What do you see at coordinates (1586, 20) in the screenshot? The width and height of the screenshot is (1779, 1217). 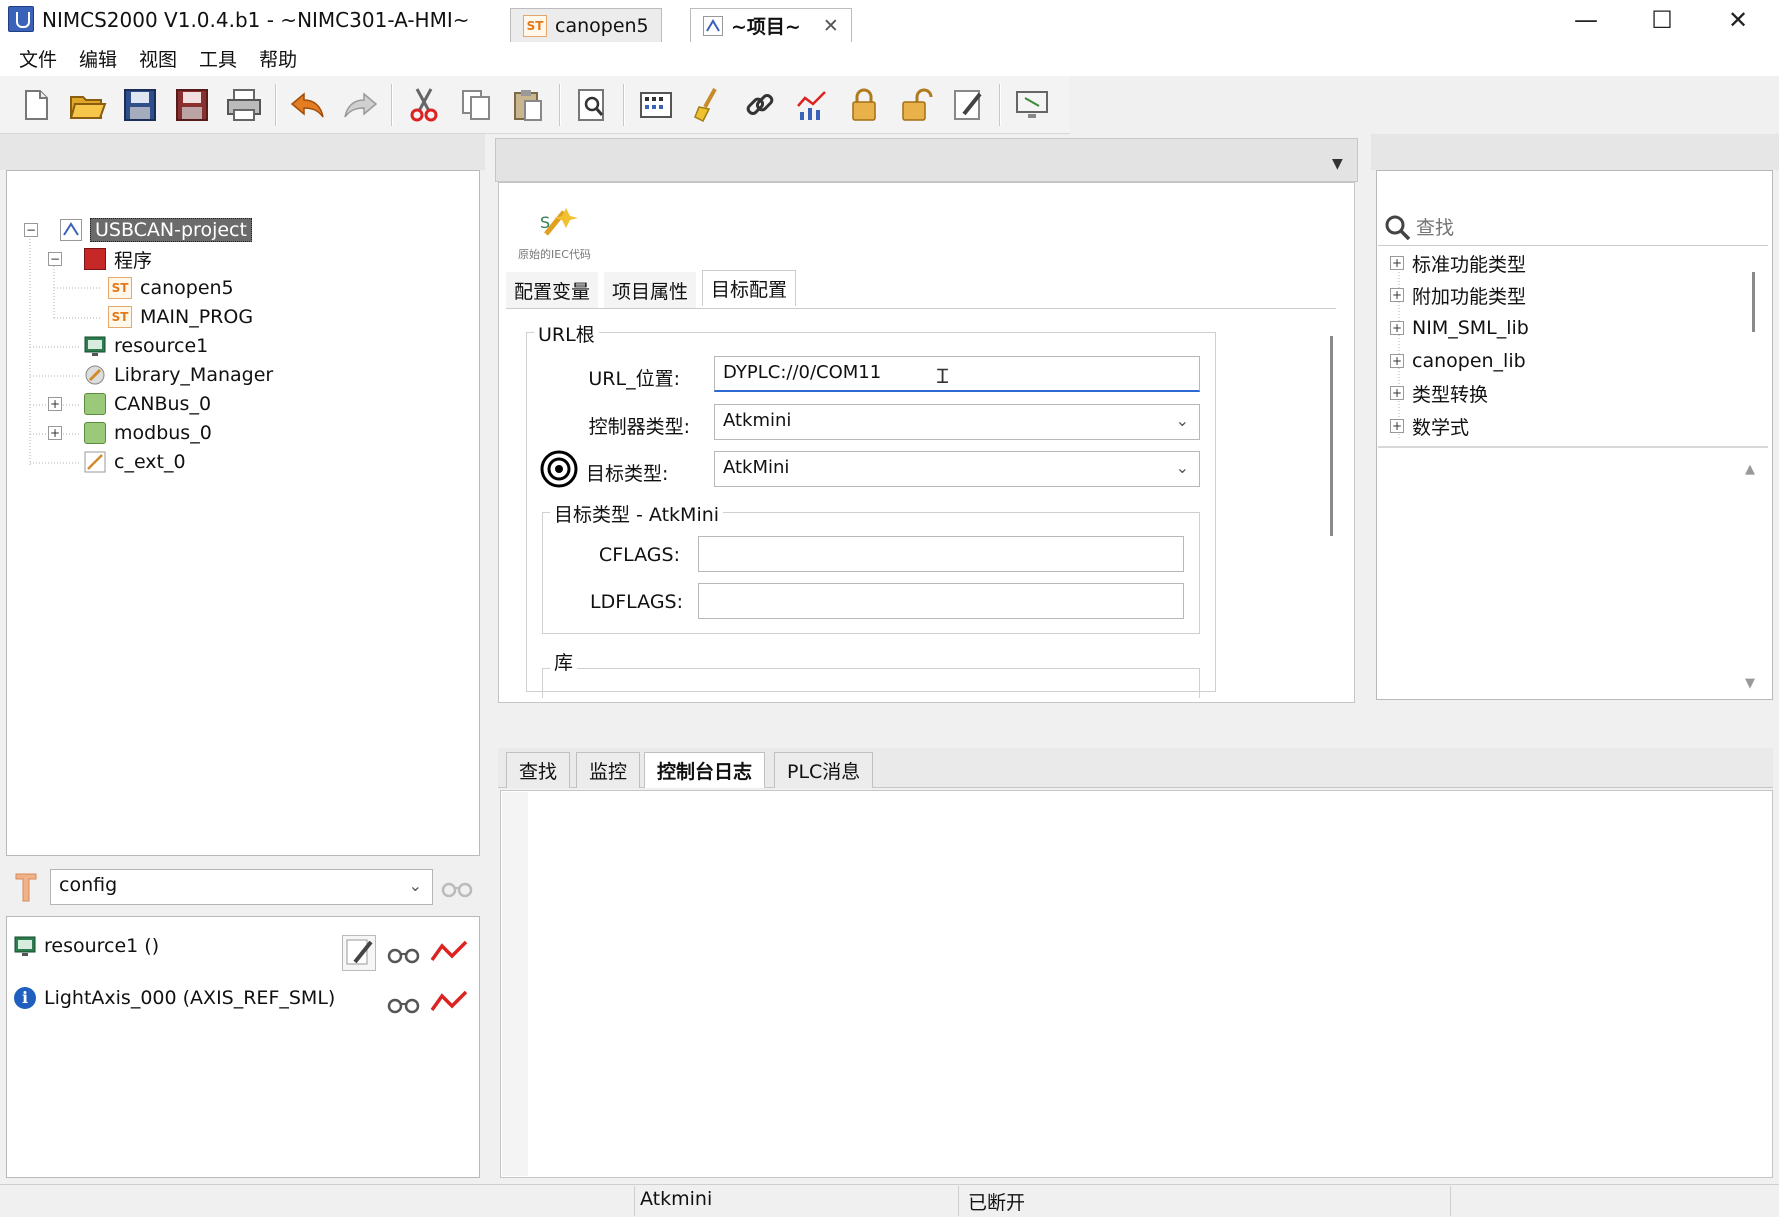 I see `minimize-button: —` at bounding box center [1586, 20].